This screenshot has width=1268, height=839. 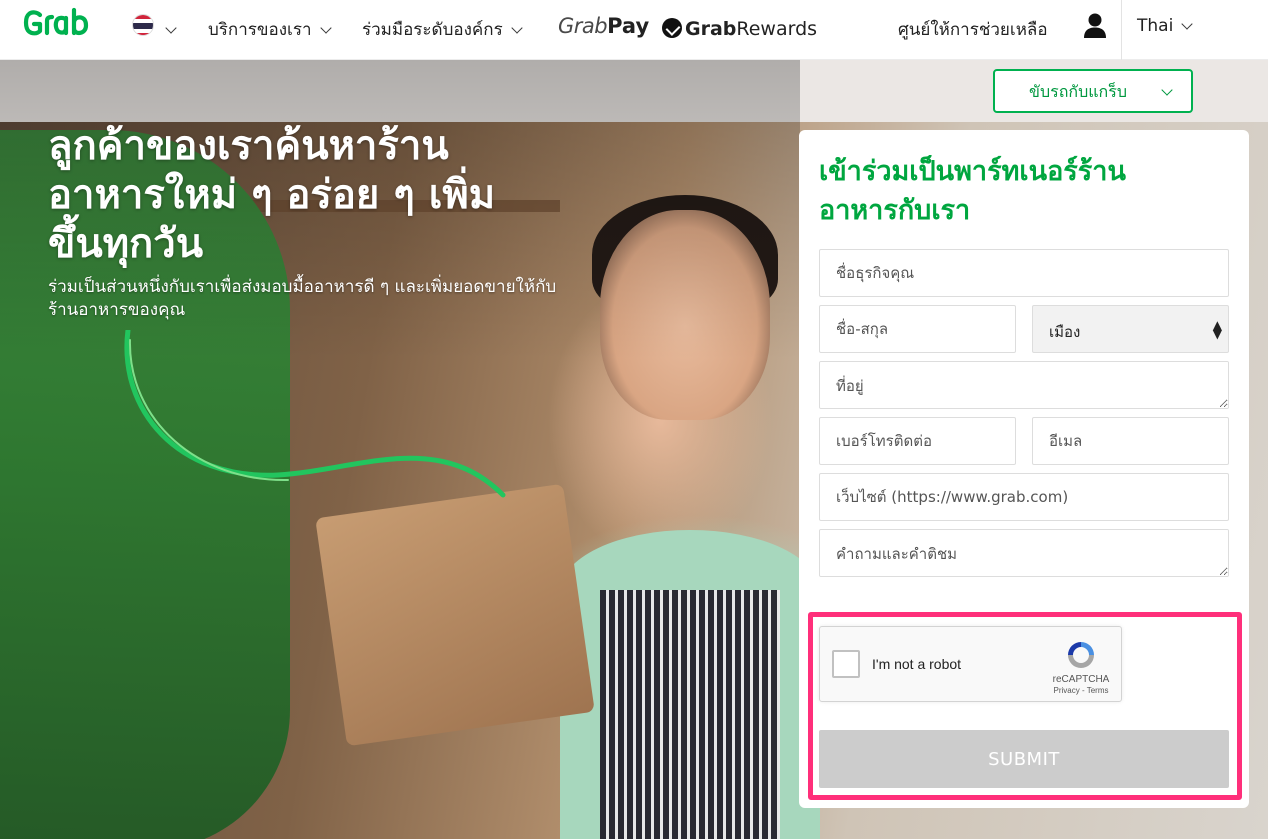 I want to click on background-apron, so click(x=690, y=714).